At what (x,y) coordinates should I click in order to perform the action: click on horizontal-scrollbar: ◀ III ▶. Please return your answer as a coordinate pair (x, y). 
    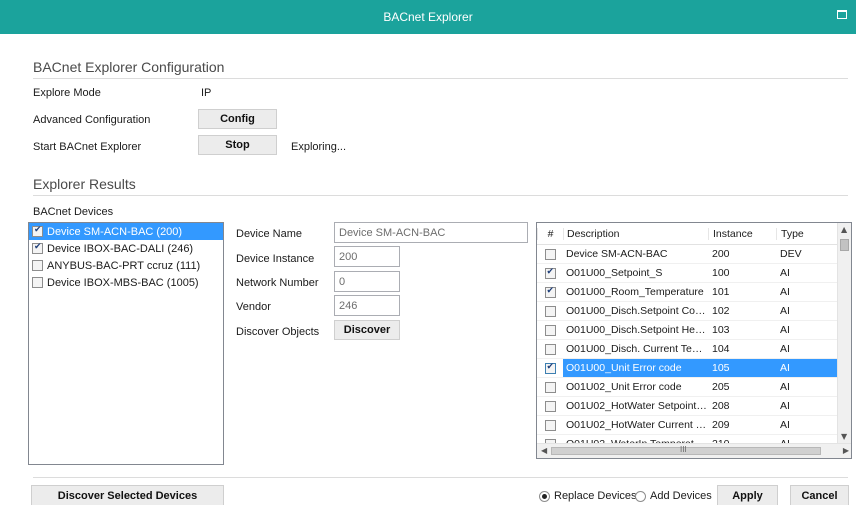
    Looking at the image, I should click on (694, 450).